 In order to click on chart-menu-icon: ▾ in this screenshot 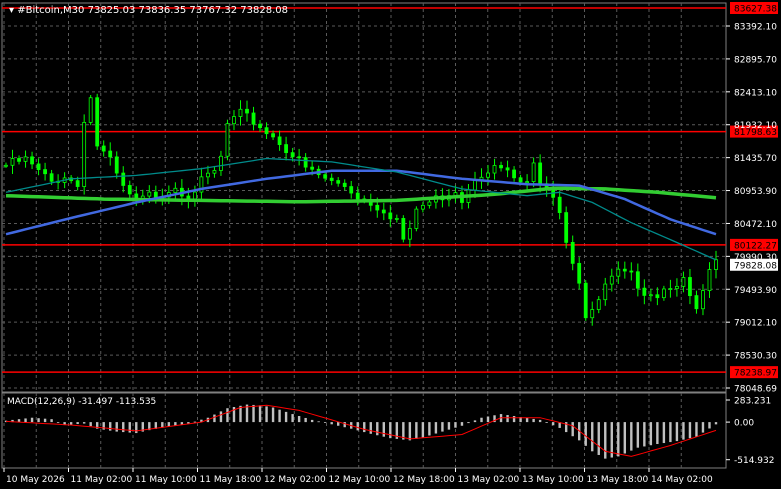, I will do `click(13, 10)`.